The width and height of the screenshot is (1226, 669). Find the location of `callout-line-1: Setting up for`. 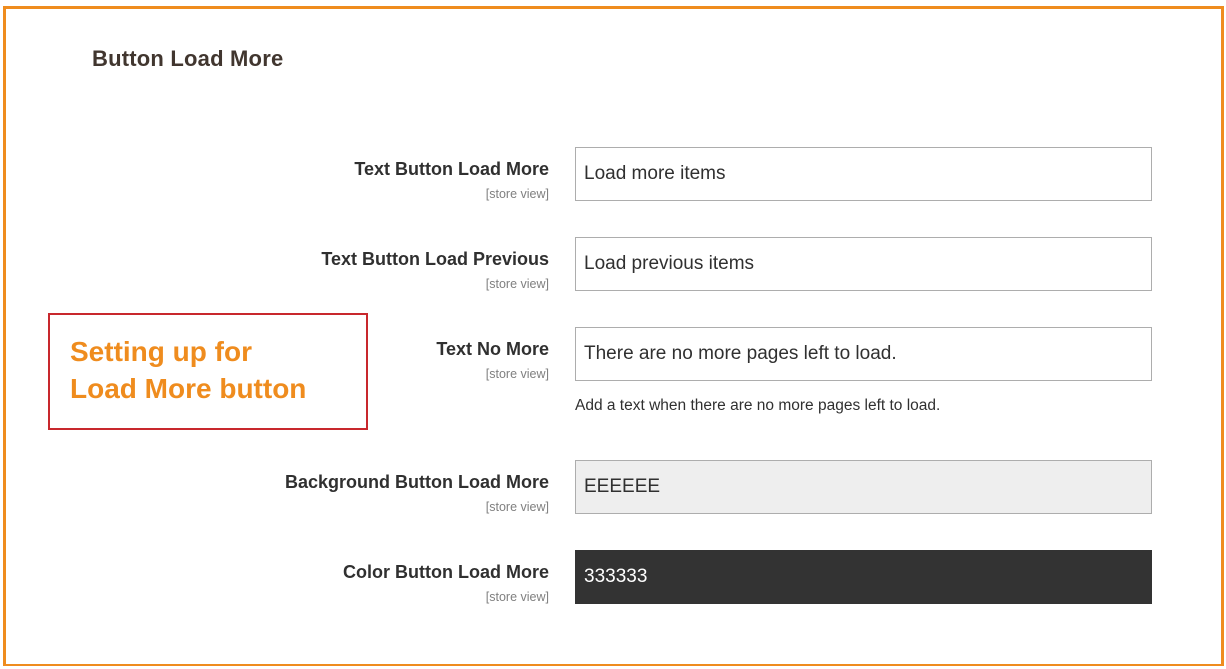

callout-line-1: Setting up for is located at coordinates (161, 351).